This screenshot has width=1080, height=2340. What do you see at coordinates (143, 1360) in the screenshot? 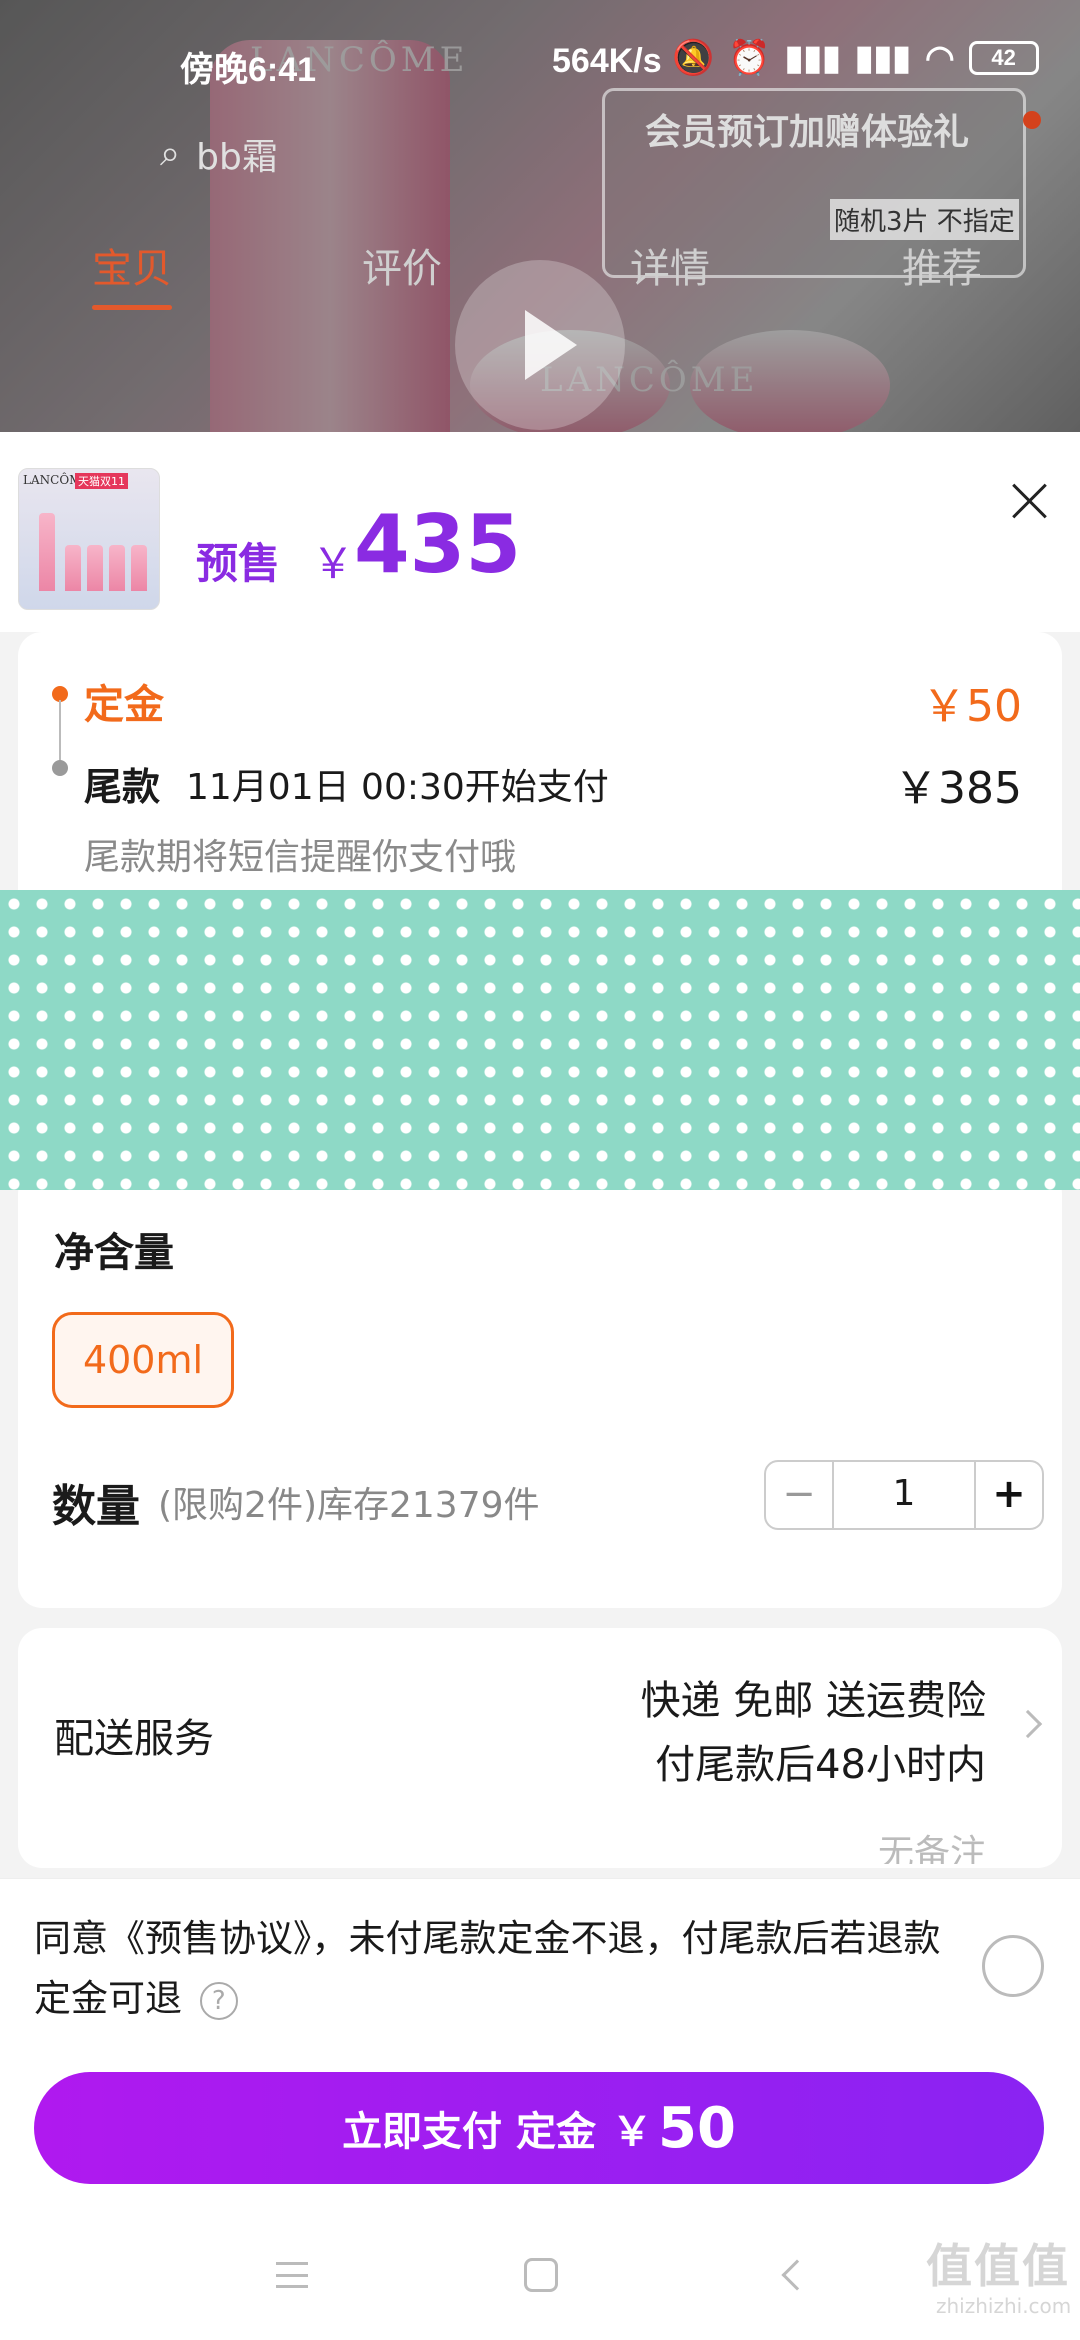
I see `spec-option-400ml: 400ml` at bounding box center [143, 1360].